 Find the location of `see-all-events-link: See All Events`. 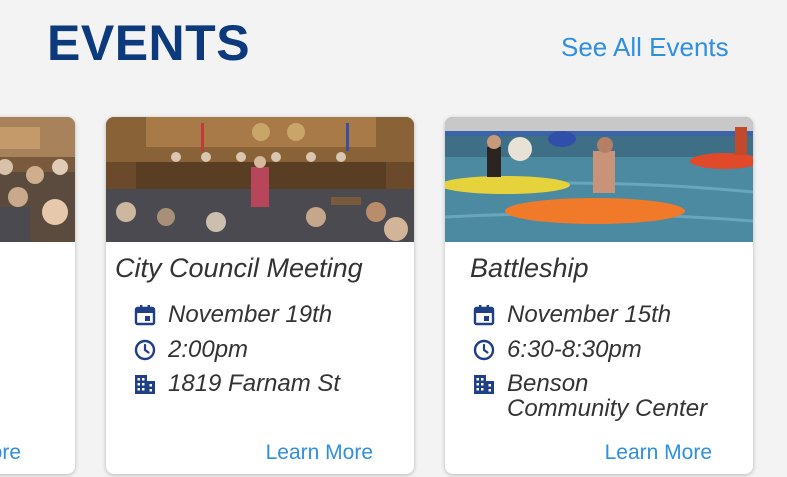

see-all-events-link: See All Events is located at coordinates (645, 47).